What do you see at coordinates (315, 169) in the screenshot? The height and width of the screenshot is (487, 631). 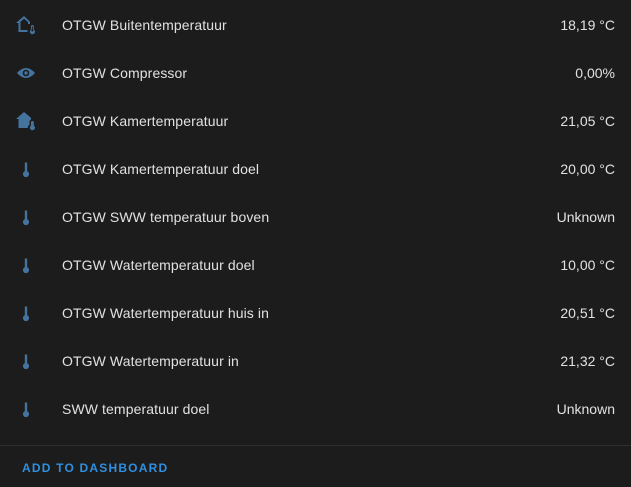 I see `entity-row: OTGW Kamertemperatuur doel 20,00 °C` at bounding box center [315, 169].